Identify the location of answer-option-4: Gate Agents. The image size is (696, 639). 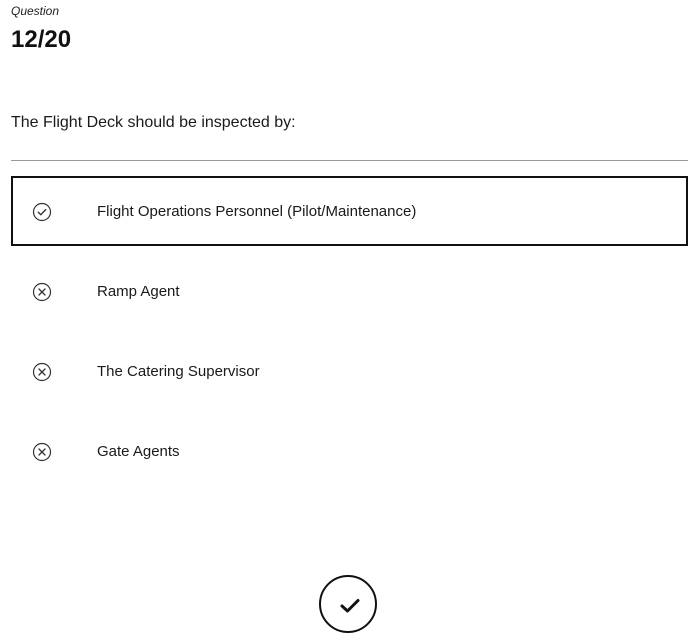
(349, 451).